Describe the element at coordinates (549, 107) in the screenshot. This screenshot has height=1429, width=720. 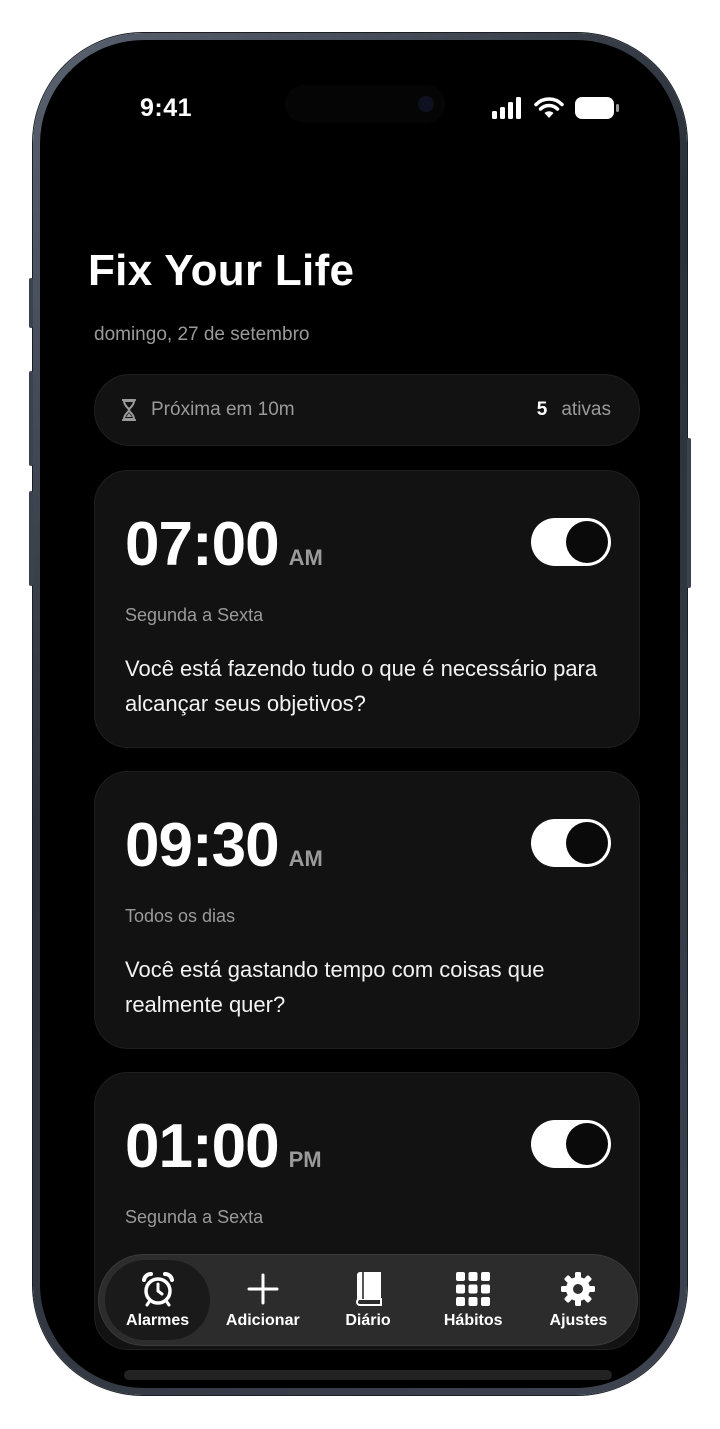
I see `wifi-icon` at that location.